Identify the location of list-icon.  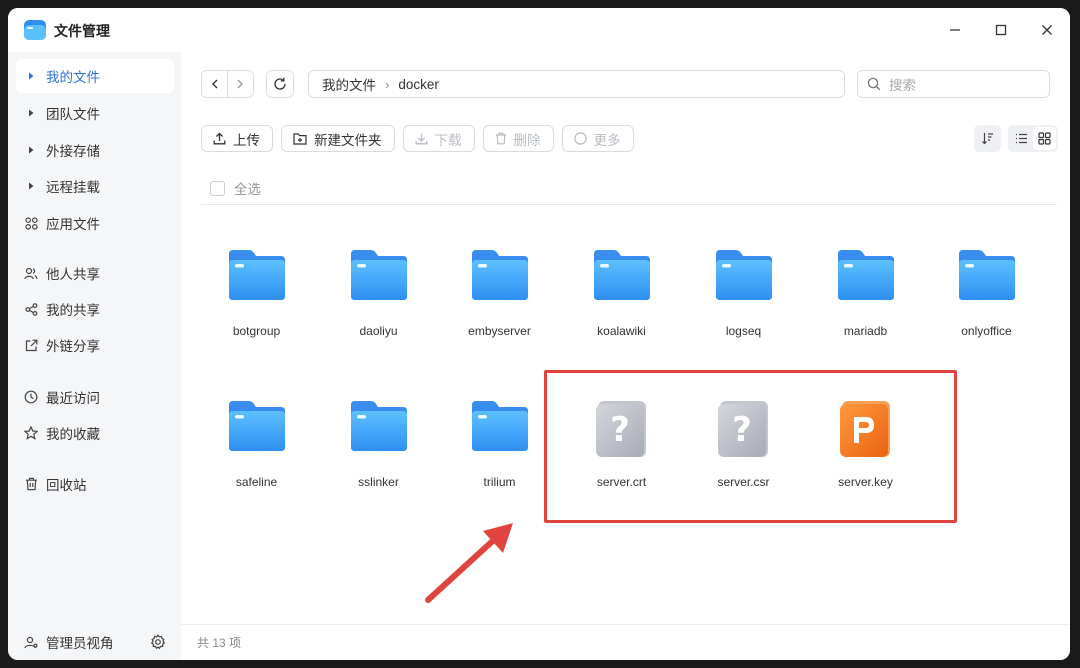
(1021, 138).